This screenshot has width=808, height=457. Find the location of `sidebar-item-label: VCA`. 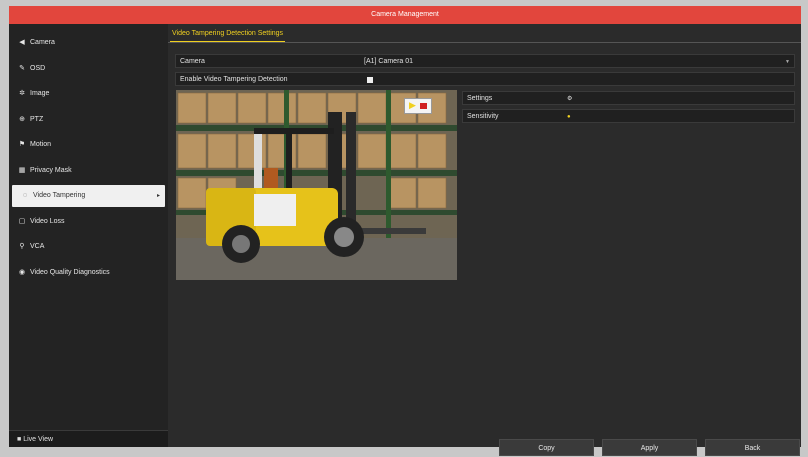

sidebar-item-label: VCA is located at coordinates (37, 246).